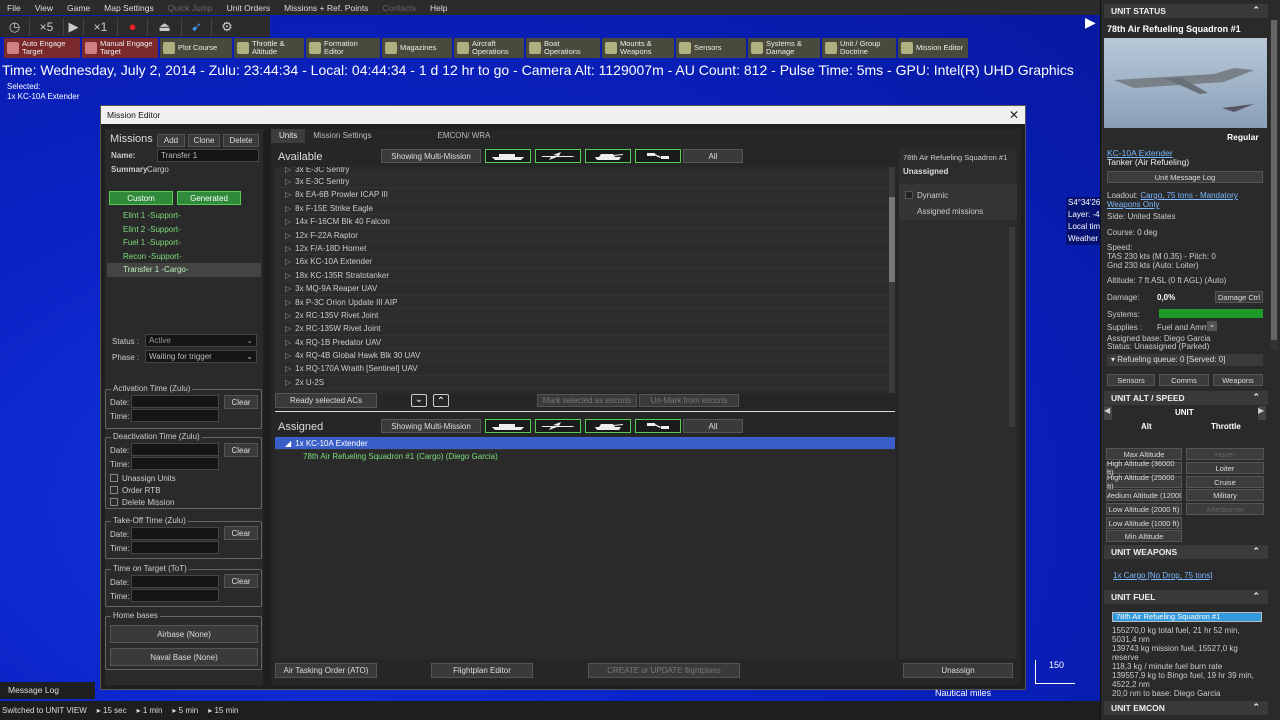  I want to click on delete-mission-button: Delete, so click(241, 140).